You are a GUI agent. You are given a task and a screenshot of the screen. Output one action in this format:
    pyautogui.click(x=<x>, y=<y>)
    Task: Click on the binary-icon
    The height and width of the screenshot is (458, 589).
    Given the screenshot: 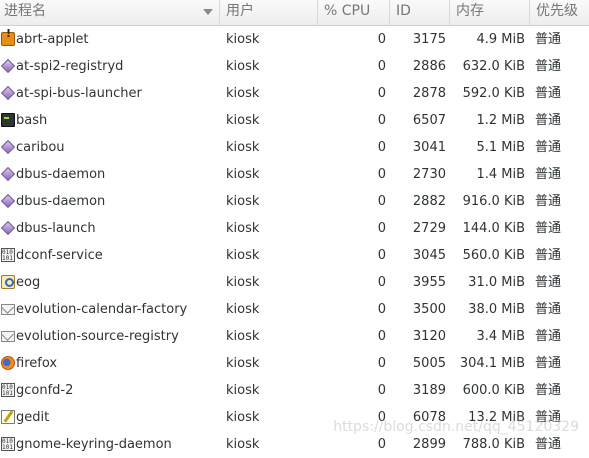 What is the action you would take?
    pyautogui.click(x=8, y=255)
    